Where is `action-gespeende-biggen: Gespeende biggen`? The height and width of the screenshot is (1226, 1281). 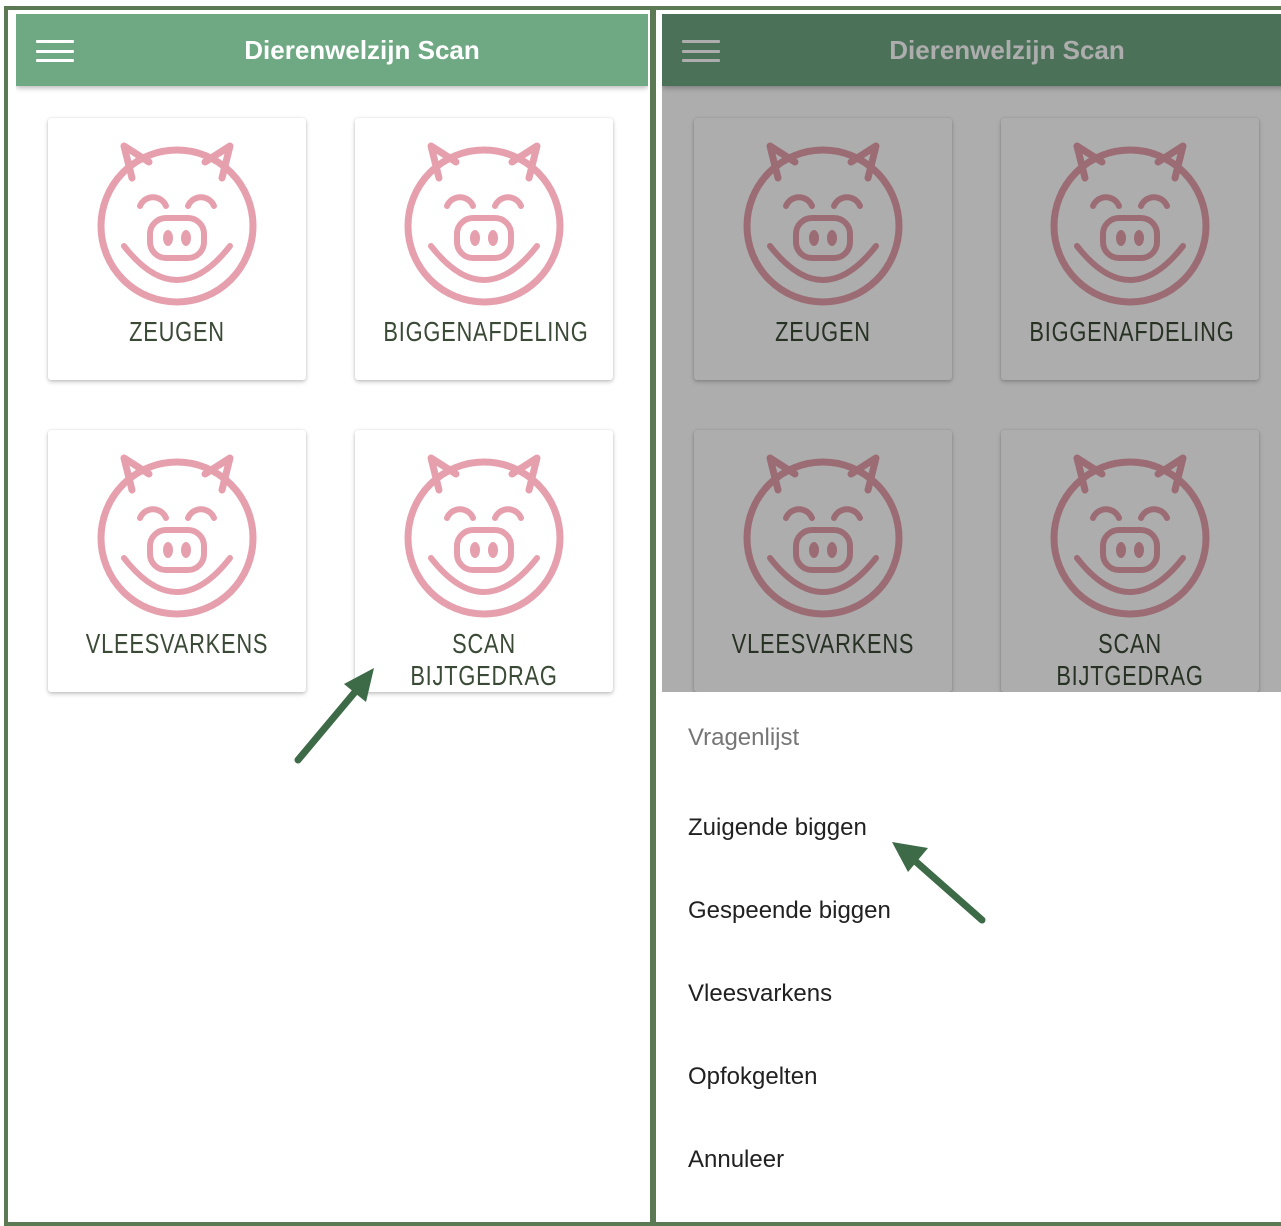 action-gespeende-biggen: Gespeende biggen is located at coordinates (789, 911).